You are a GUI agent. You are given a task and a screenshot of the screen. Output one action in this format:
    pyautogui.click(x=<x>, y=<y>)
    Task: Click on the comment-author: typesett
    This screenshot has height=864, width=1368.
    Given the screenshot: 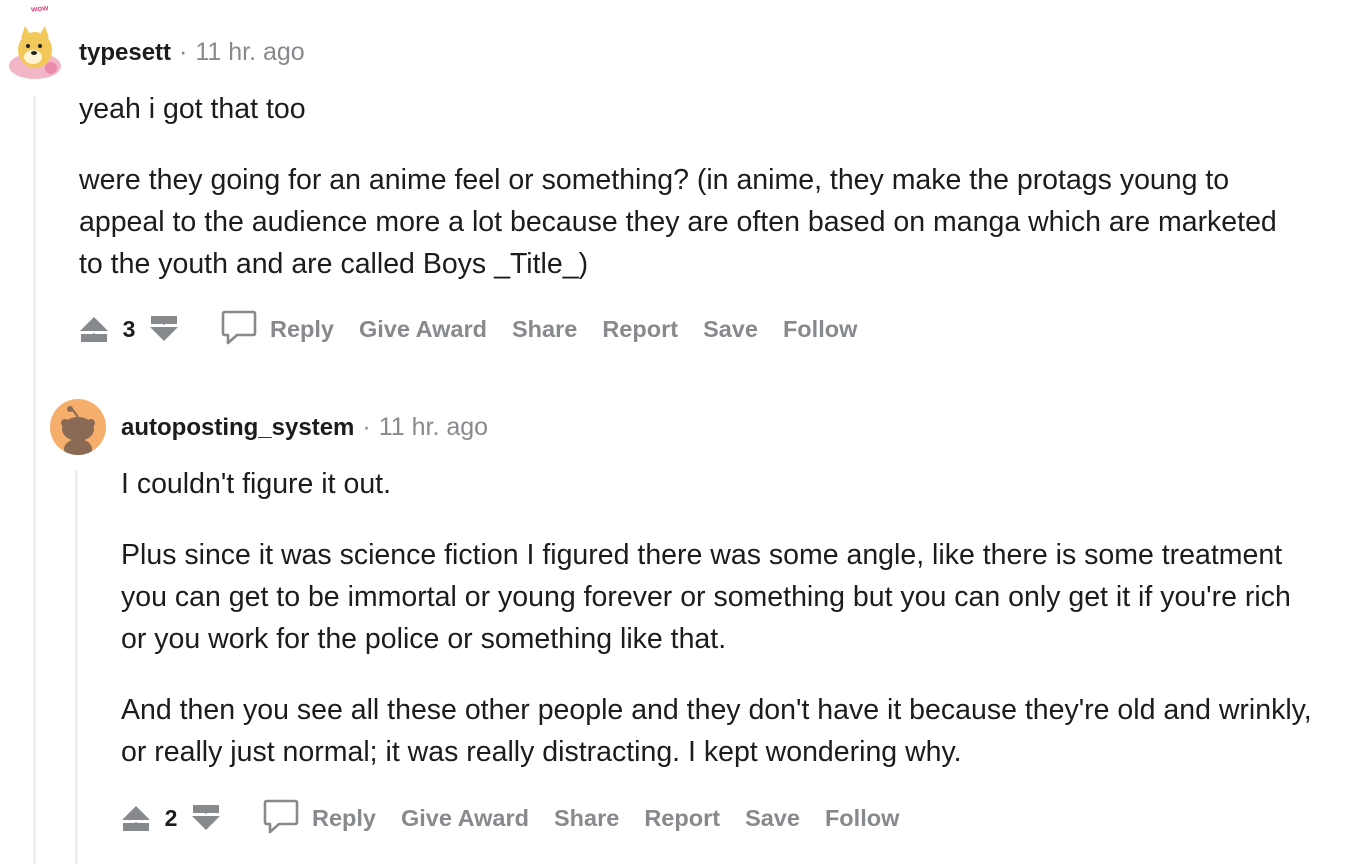 What is the action you would take?
    pyautogui.click(x=125, y=53)
    